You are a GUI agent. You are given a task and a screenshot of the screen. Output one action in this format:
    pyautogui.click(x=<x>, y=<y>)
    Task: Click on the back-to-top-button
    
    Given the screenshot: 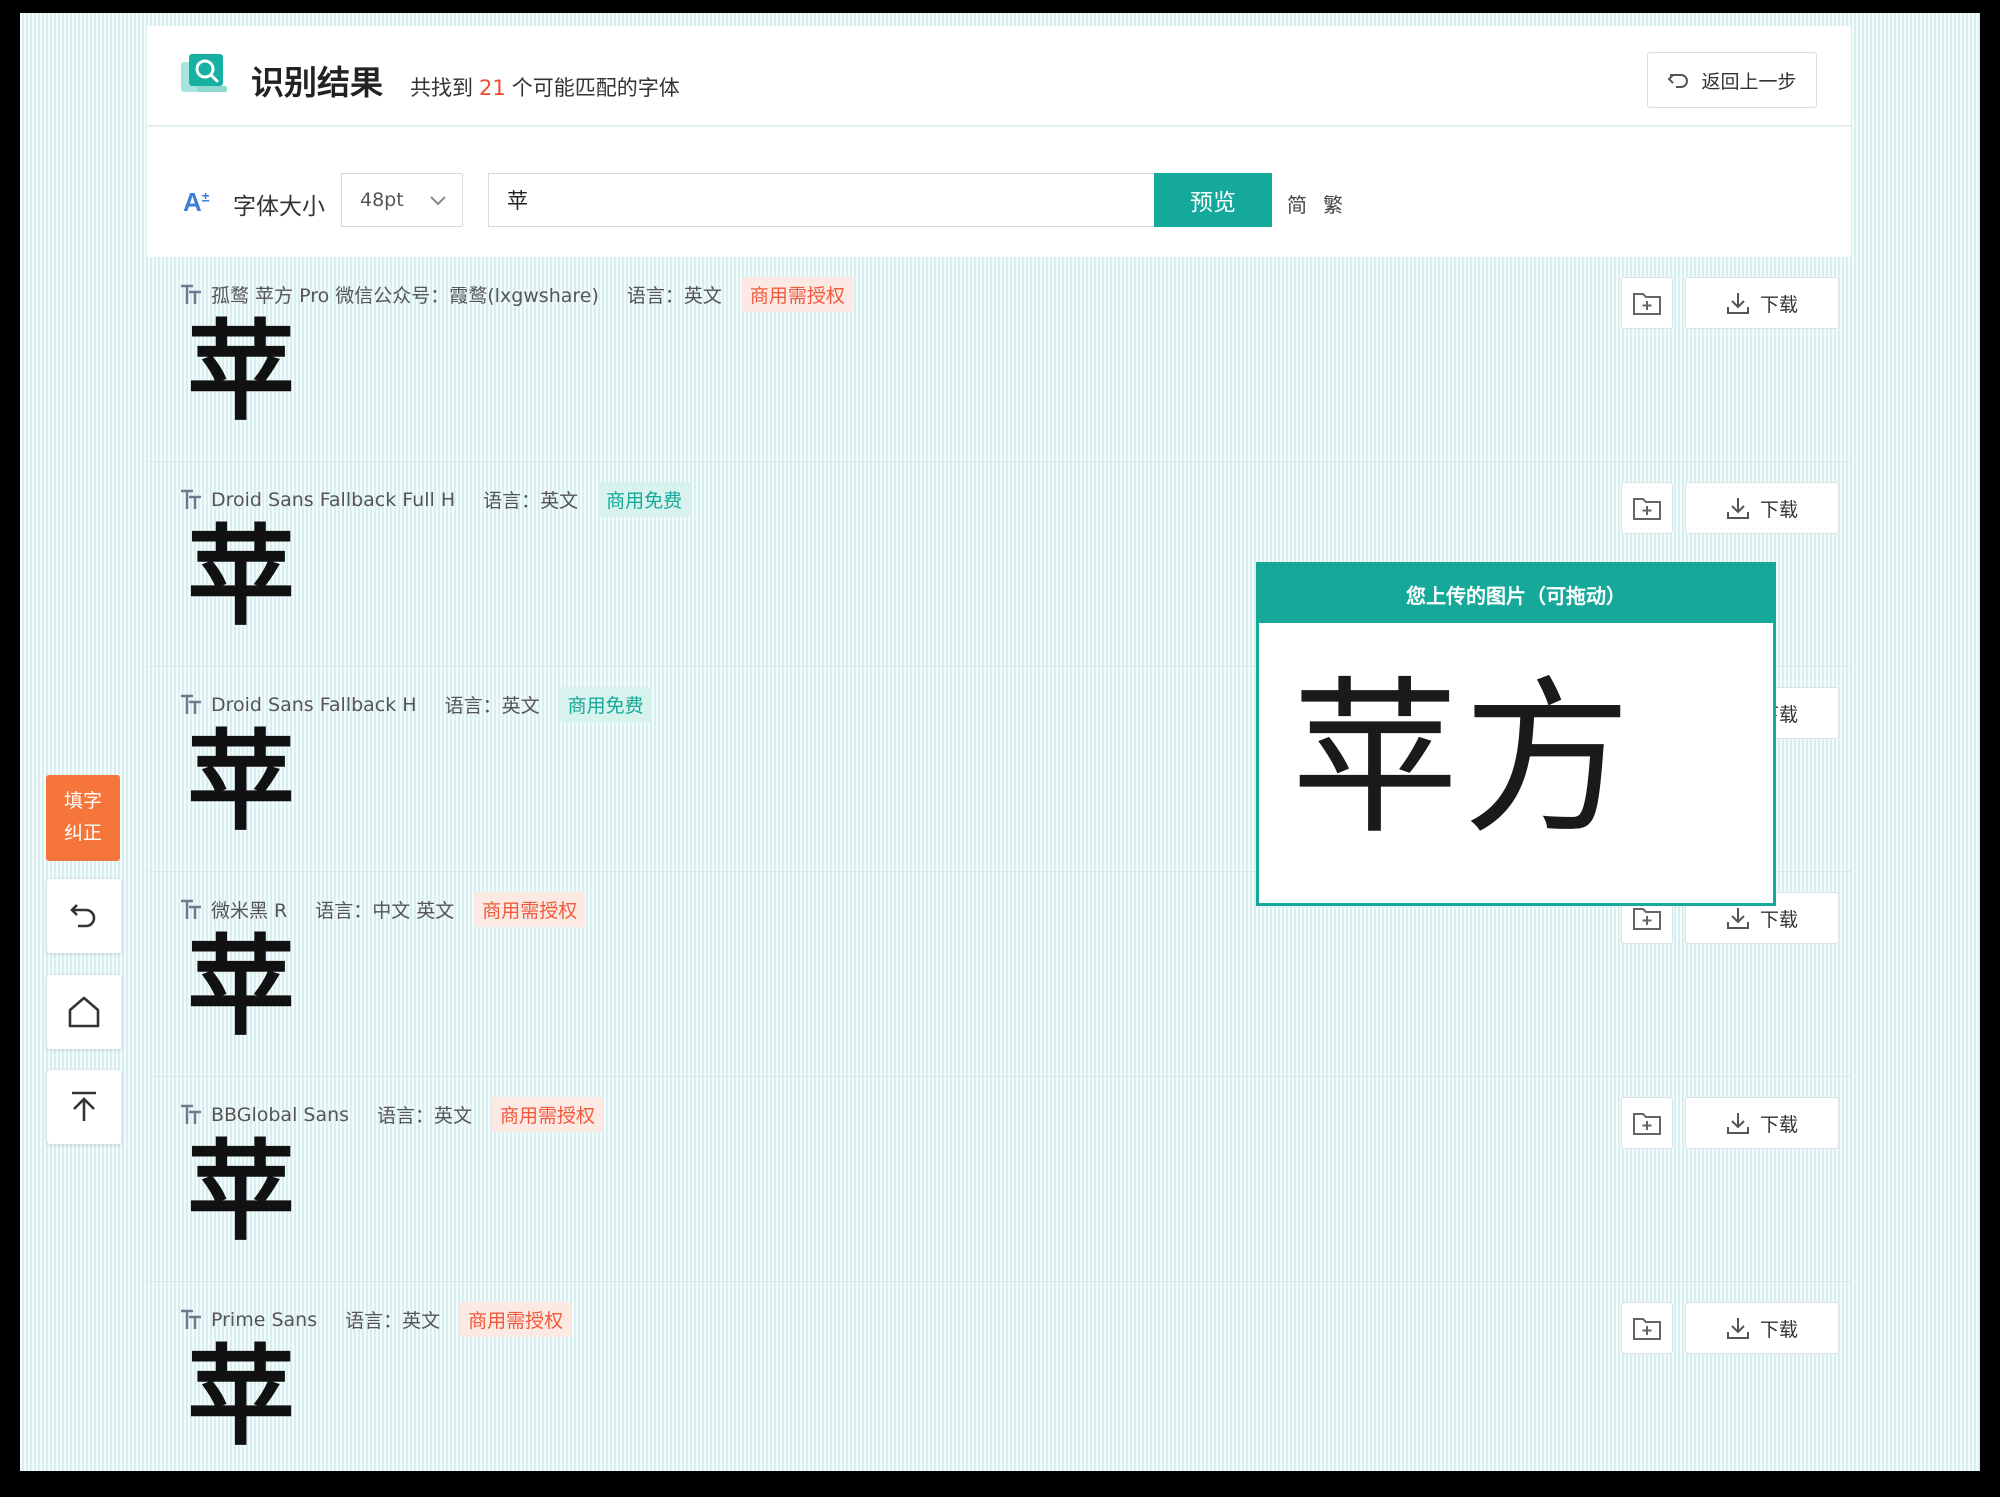 What is the action you would take?
    pyautogui.click(x=84, y=1107)
    